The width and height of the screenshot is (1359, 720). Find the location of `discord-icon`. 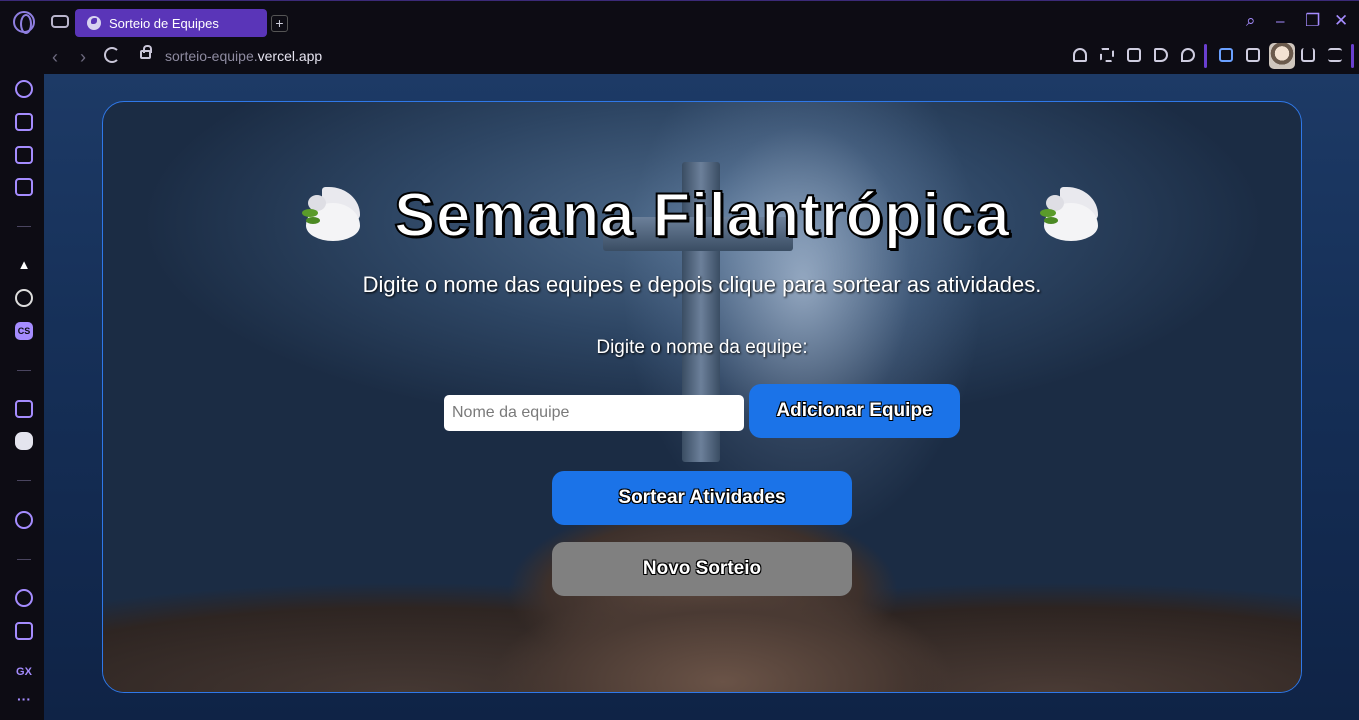

discord-icon is located at coordinates (24, 441).